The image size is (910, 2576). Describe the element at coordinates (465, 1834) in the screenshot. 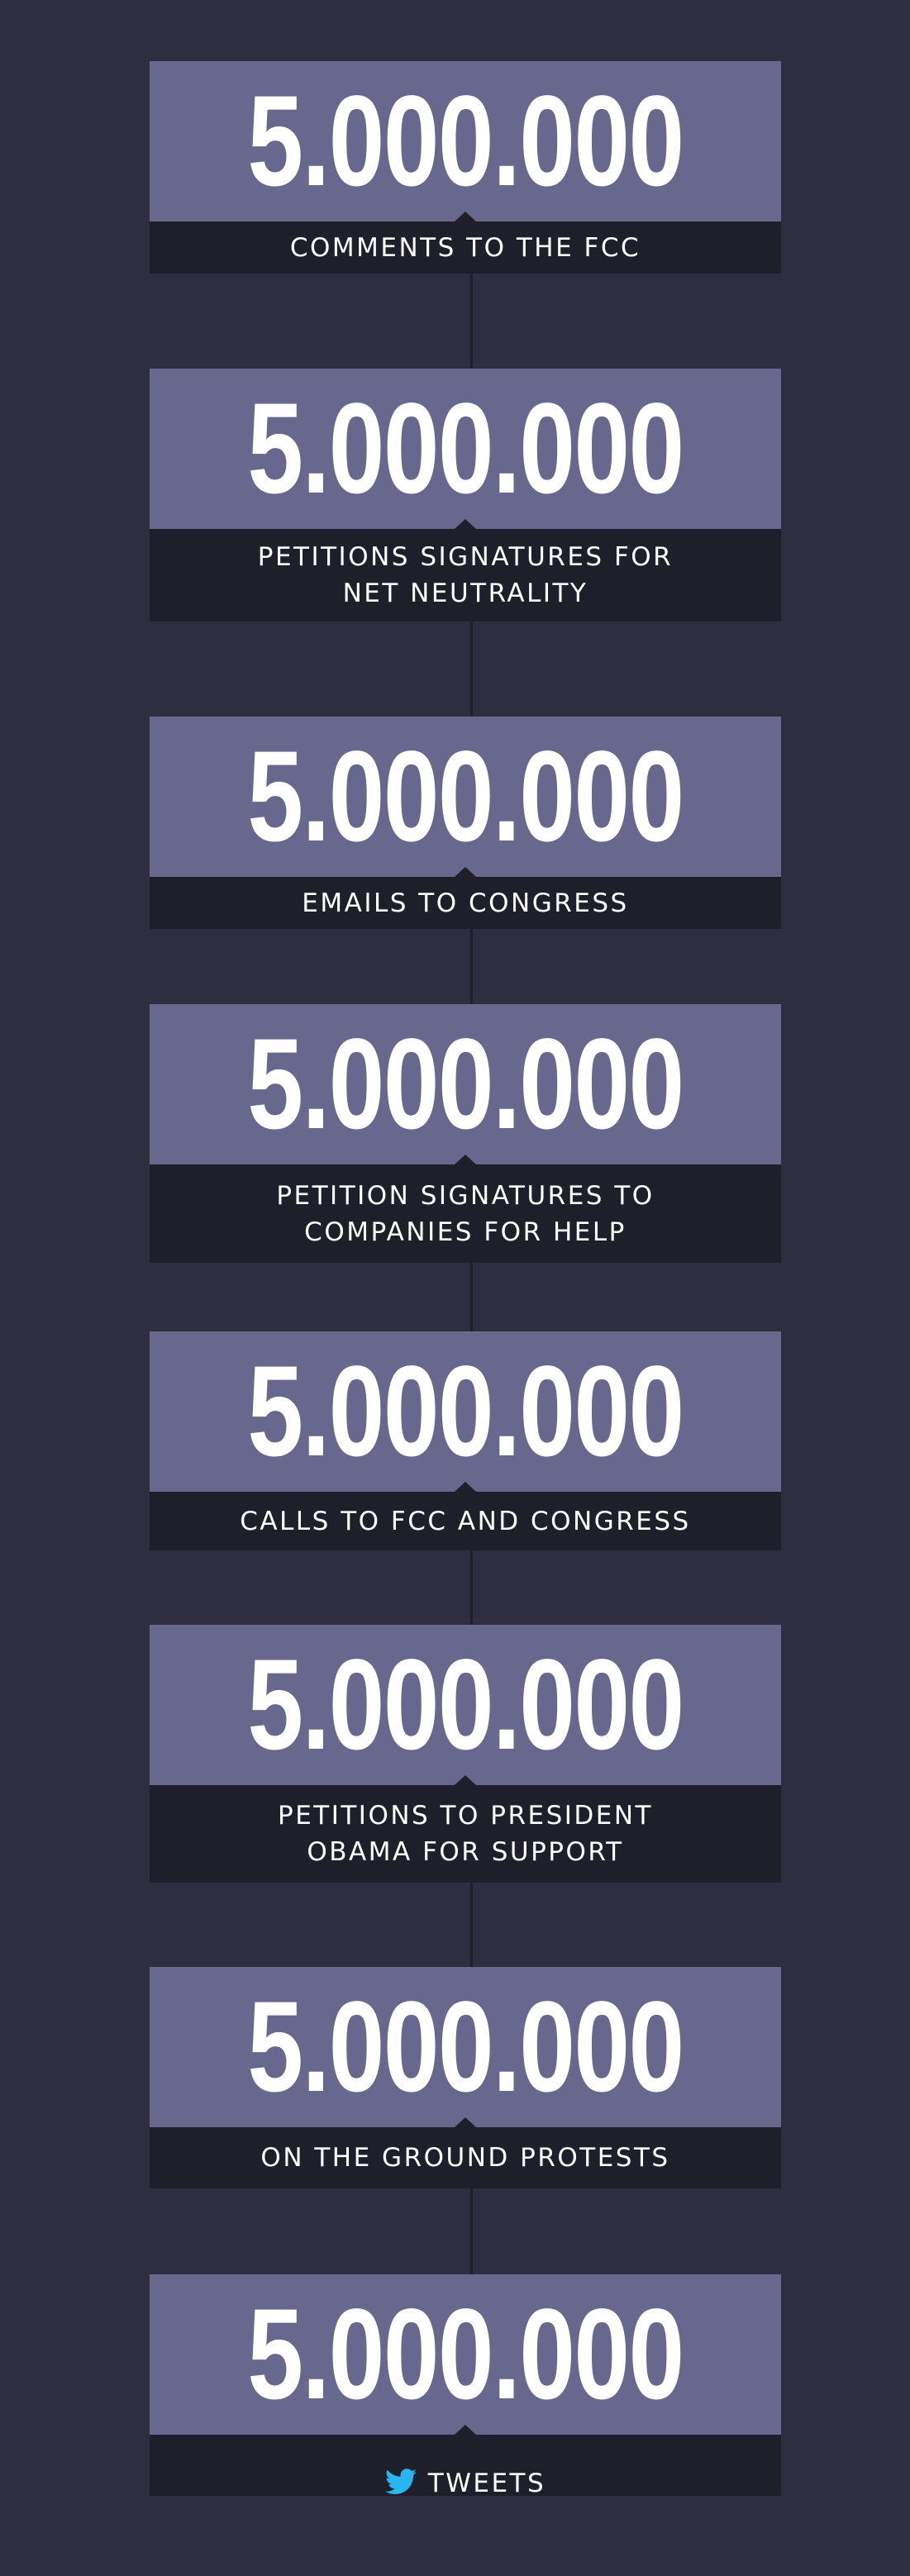

I see `stat-label: PETITIONS TO PRESIDENT OBAMA FOR SUPPORT` at that location.